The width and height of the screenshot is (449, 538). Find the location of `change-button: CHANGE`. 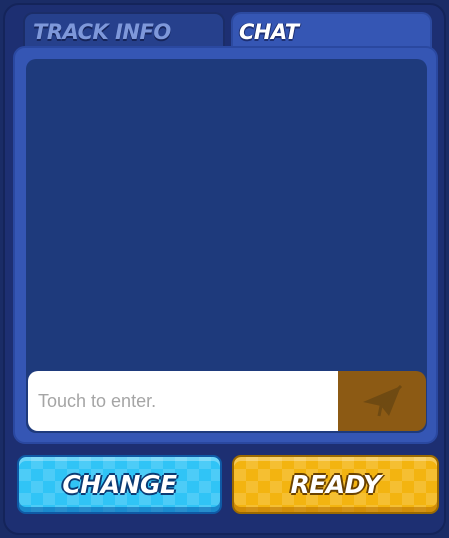

change-button: CHANGE is located at coordinates (119, 484).